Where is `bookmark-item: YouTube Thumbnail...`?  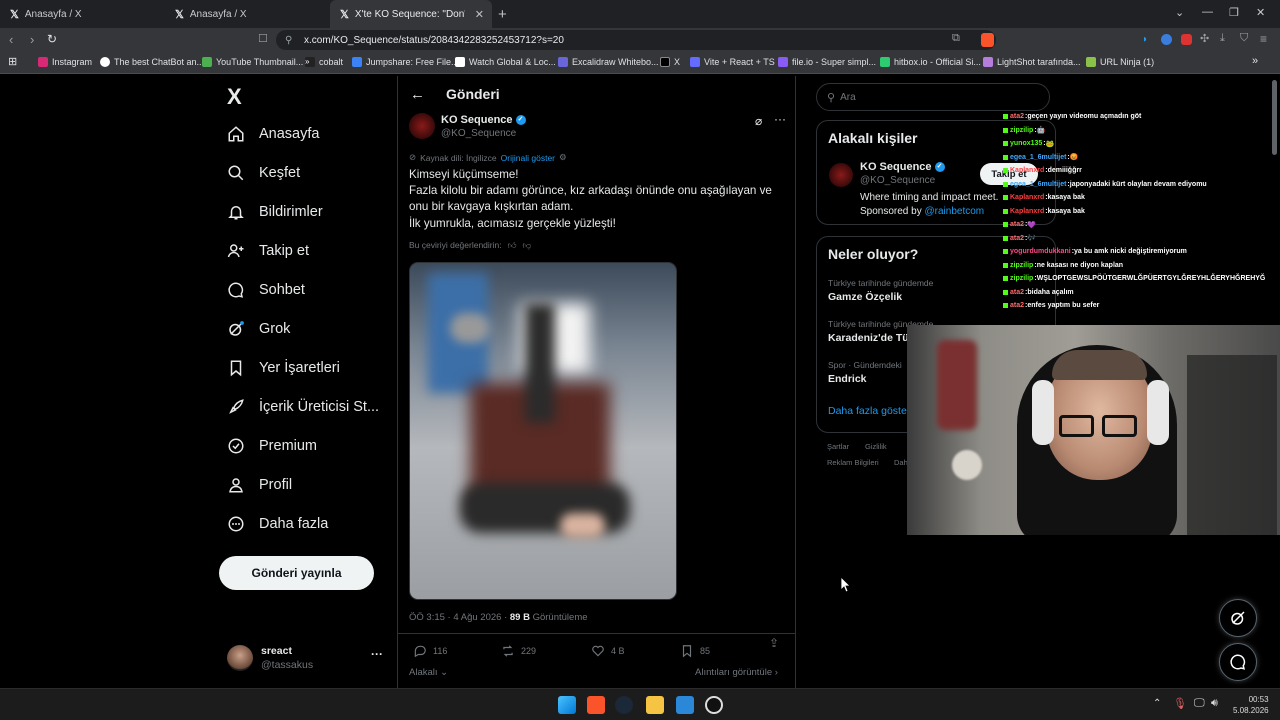
bookmark-item: YouTube Thumbnail... is located at coordinates (252, 62).